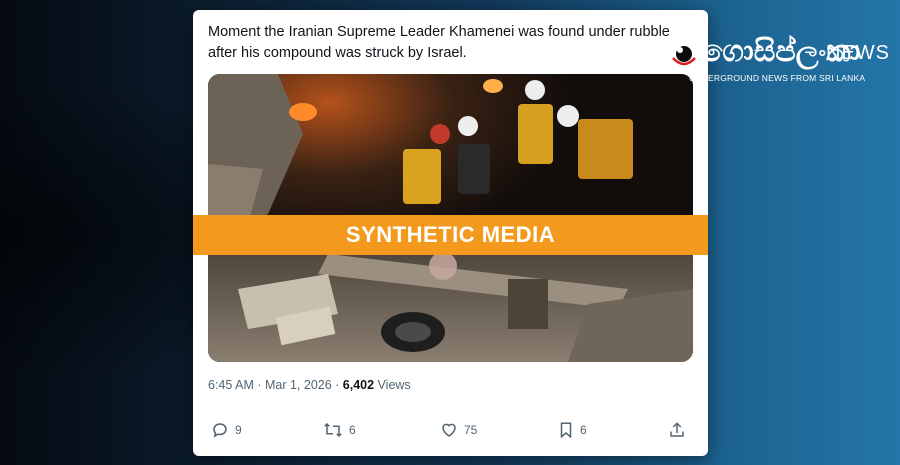 The width and height of the screenshot is (900, 465). What do you see at coordinates (583, 430) in the screenshot?
I see `bookmark-count: 6` at bounding box center [583, 430].